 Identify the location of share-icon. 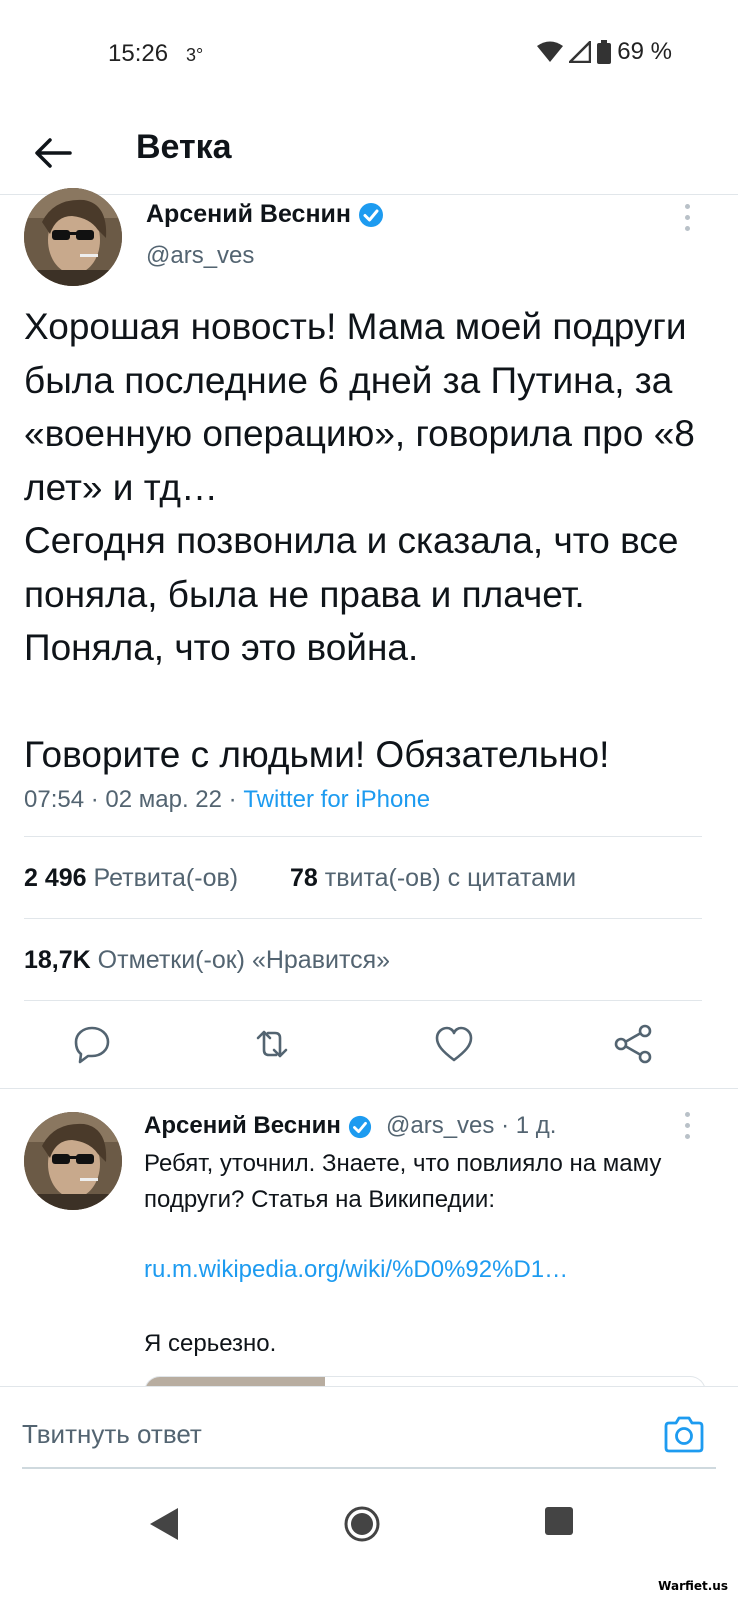
(634, 1044).